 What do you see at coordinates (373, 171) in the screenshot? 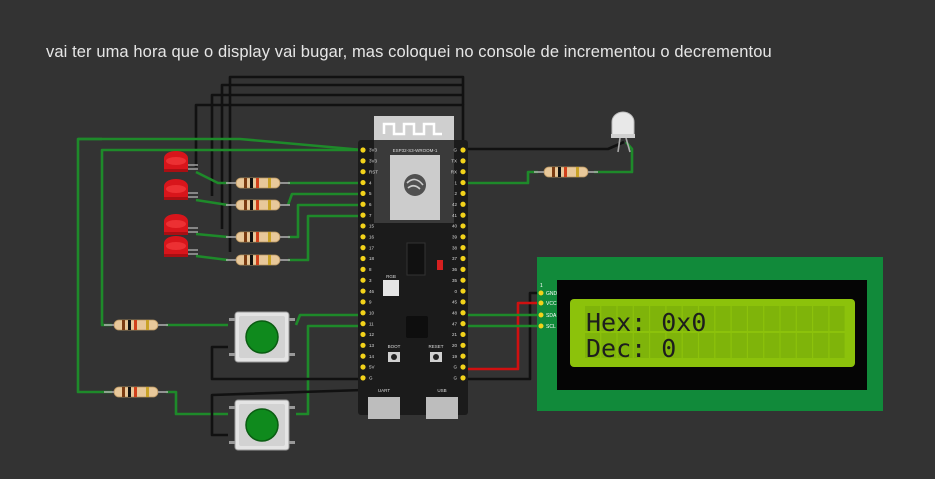
I see `esp32-left-pin-label: RST` at bounding box center [373, 171].